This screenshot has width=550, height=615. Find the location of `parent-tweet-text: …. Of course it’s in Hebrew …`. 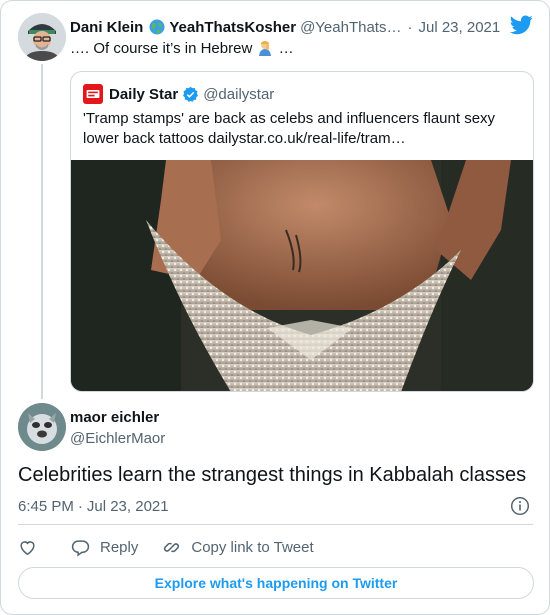

parent-tweet-text: …. Of course it’s in Hebrew … is located at coordinates (182, 48).